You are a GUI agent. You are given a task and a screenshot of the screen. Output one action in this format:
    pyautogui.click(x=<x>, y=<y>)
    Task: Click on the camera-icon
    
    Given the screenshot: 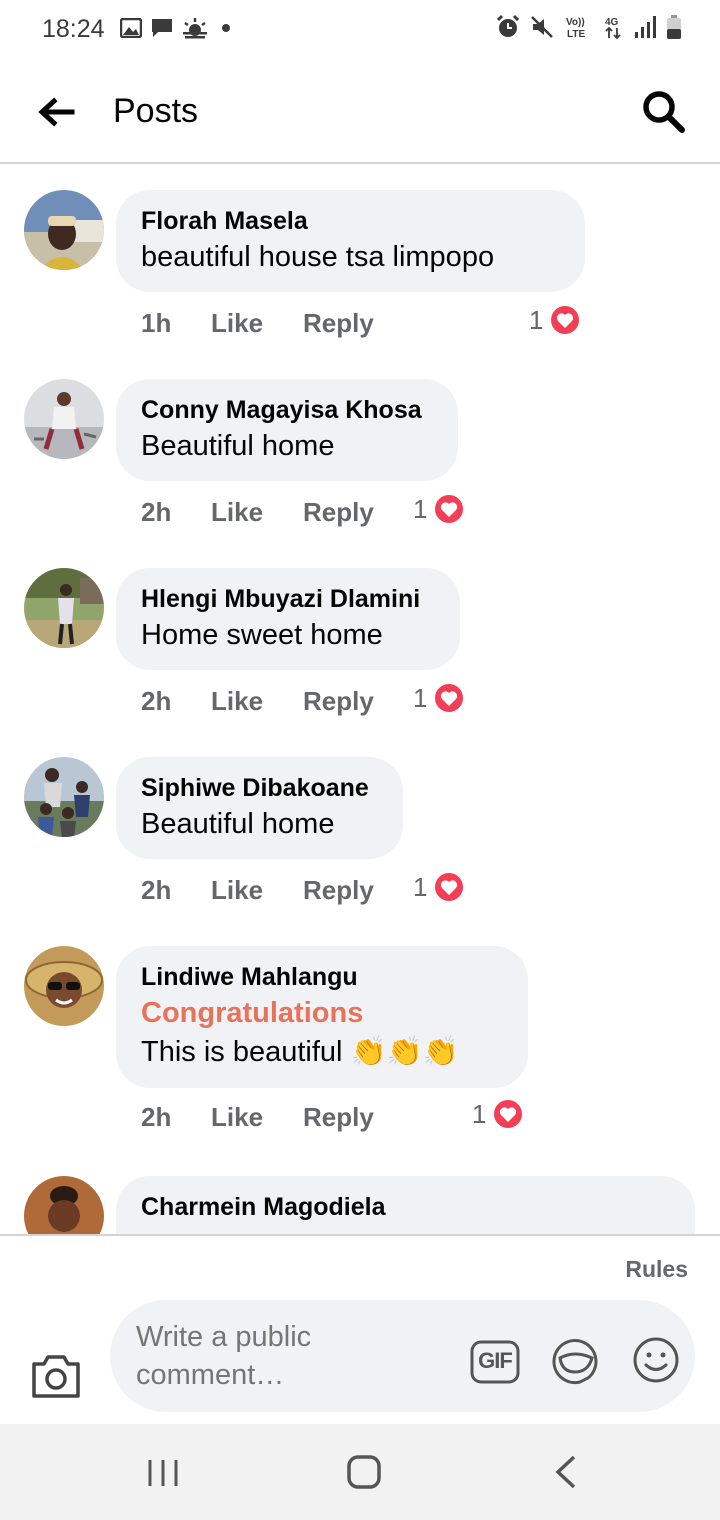 What is the action you would take?
    pyautogui.click(x=56, y=1376)
    